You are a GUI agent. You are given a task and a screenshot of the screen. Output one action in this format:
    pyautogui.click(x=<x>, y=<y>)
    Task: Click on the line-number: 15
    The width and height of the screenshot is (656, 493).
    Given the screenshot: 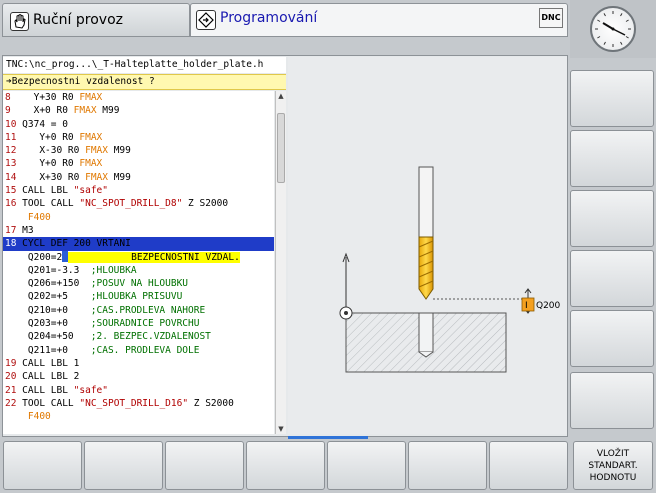 What is the action you would take?
    pyautogui.click(x=11, y=191)
    